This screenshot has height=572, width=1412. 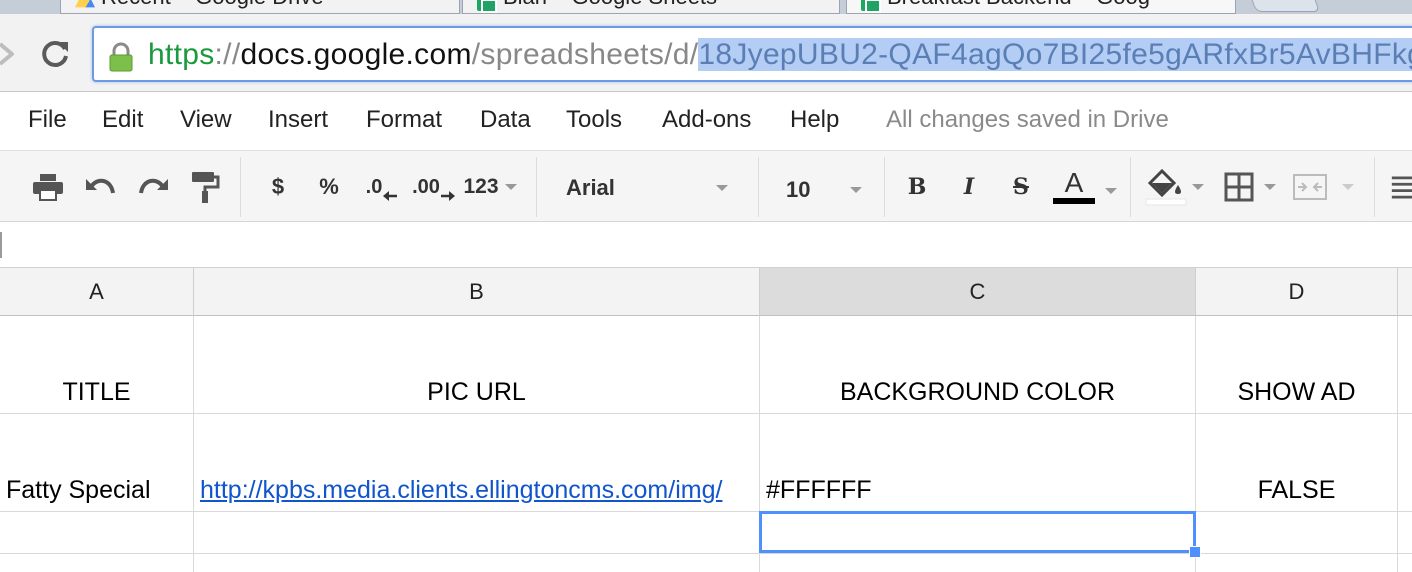 What do you see at coordinates (706, 186) in the screenshot?
I see `format-toolbar: $ % .0 .00 123 Arial 10 B I S A` at bounding box center [706, 186].